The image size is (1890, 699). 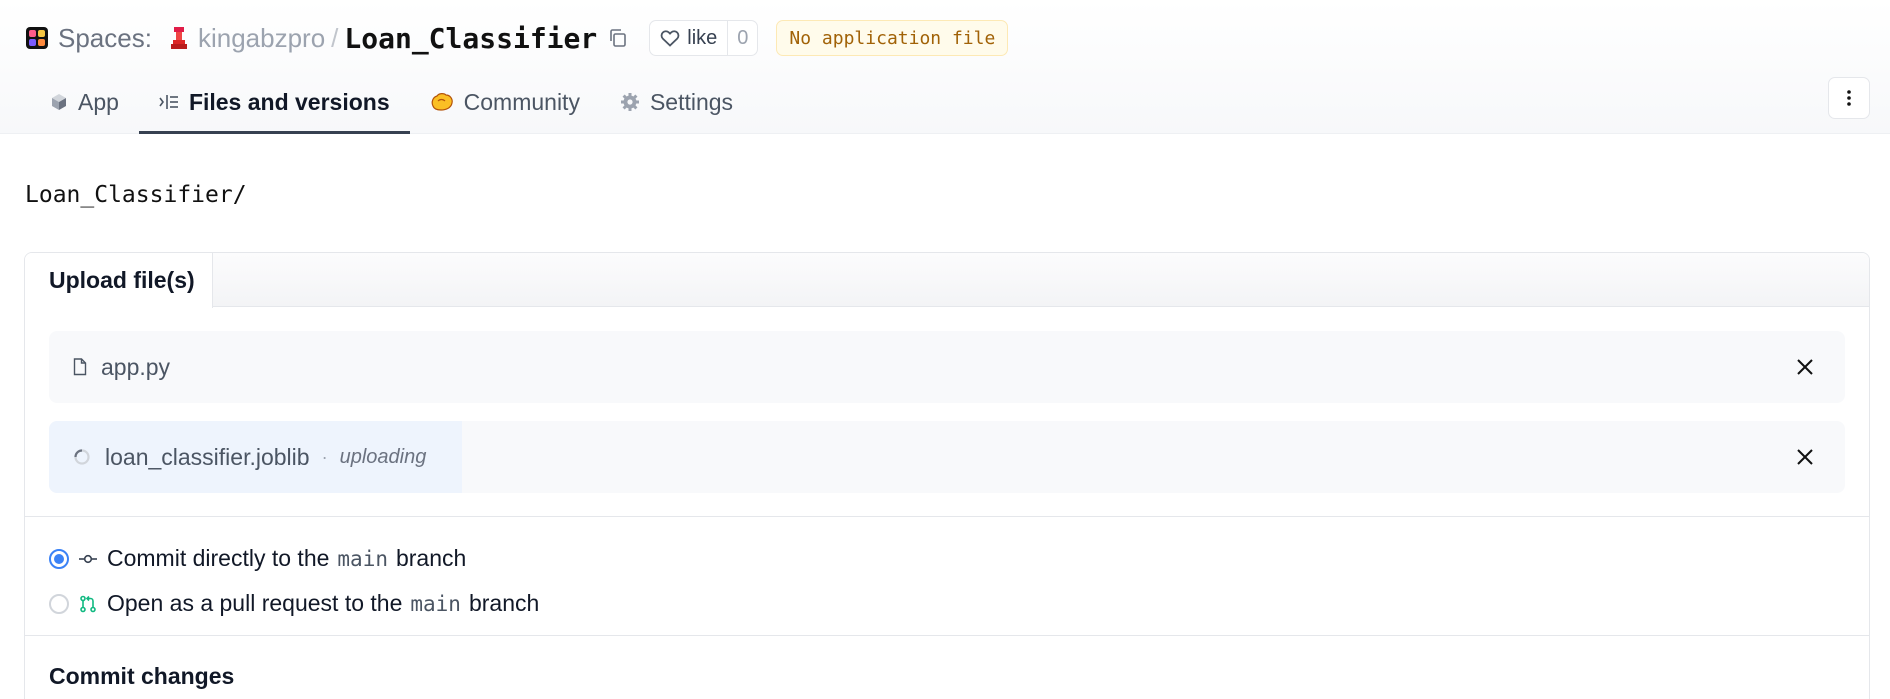 What do you see at coordinates (947, 280) in the screenshot?
I see `upload-panel-tabs: Upload file(s)` at bounding box center [947, 280].